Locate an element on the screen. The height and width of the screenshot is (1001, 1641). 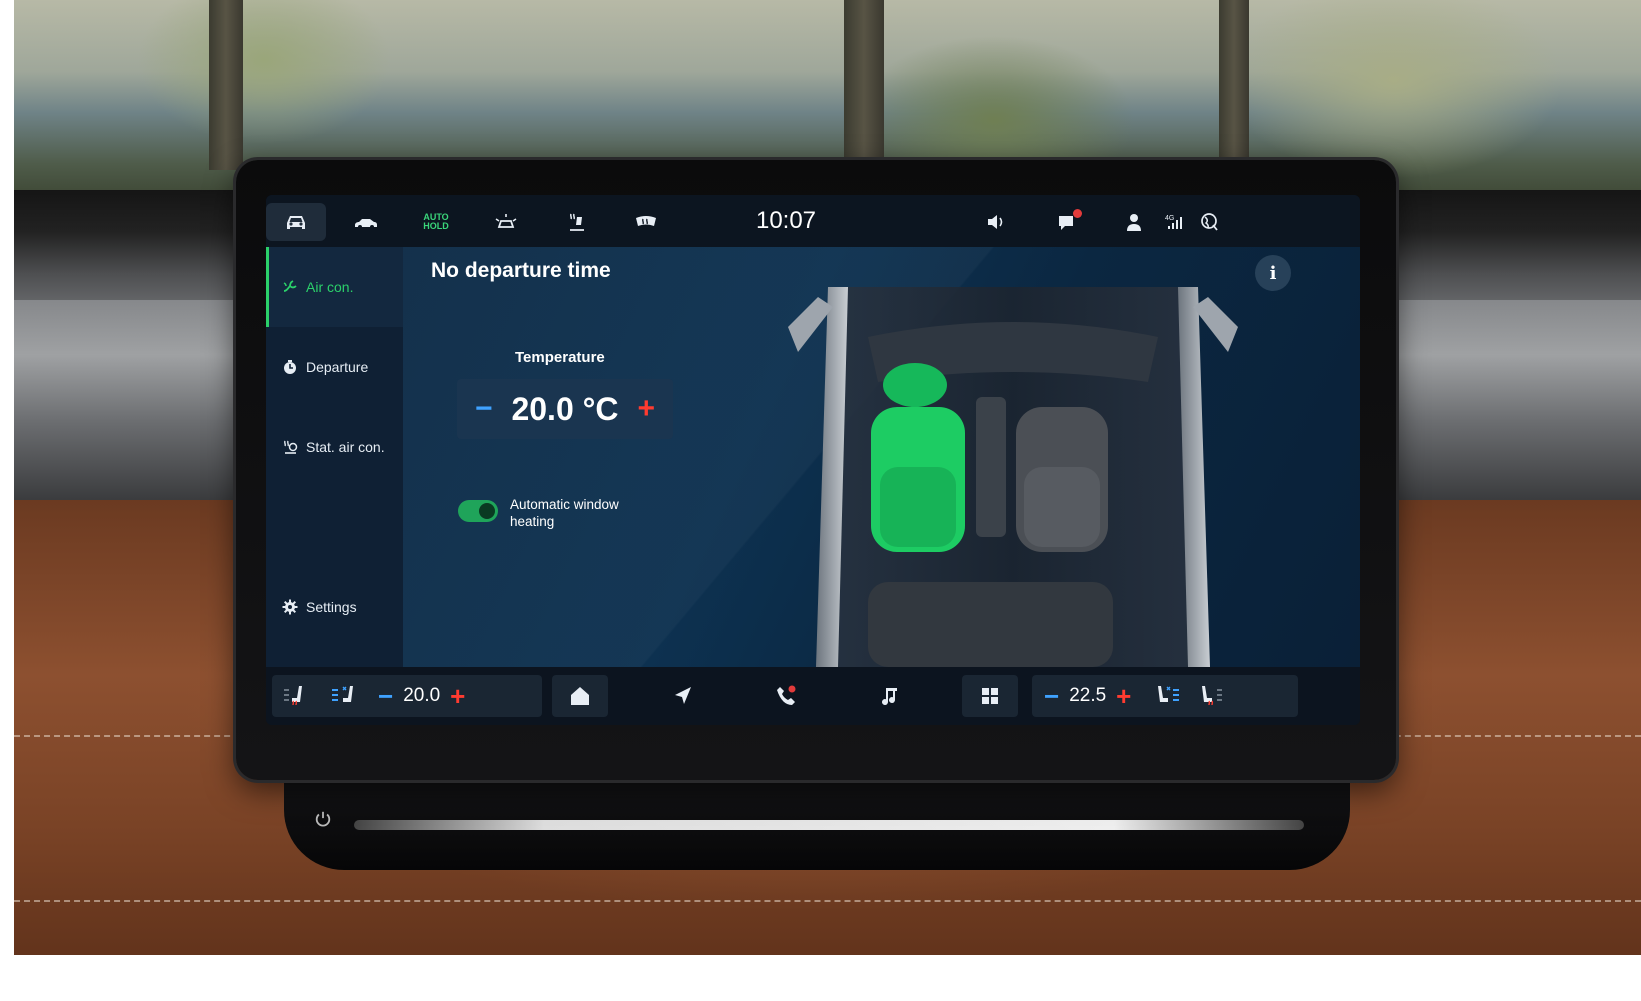
globe-icon is located at coordinates (1210, 222).